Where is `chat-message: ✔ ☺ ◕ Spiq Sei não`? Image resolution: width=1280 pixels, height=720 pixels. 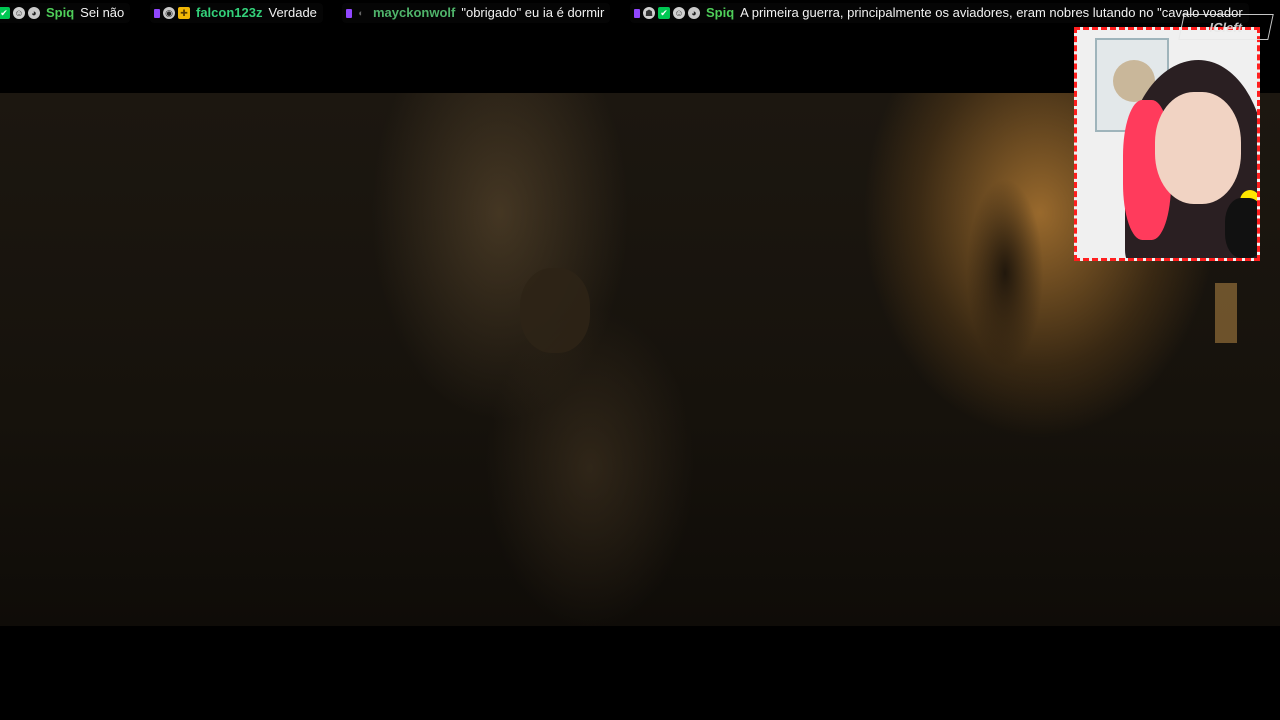 chat-message: ✔ ☺ ◕ Spiq Sei não is located at coordinates (65, 13).